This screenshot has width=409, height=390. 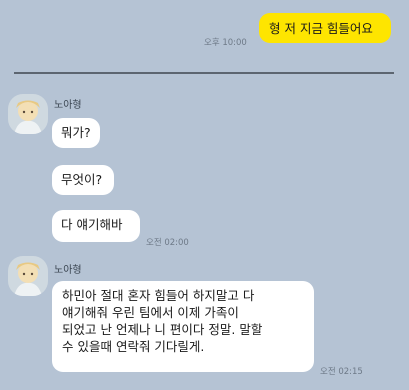 What do you see at coordinates (133, 346) in the screenshot?
I see `message-line: 수 있을때 연락줘 기다릴게.` at bounding box center [133, 346].